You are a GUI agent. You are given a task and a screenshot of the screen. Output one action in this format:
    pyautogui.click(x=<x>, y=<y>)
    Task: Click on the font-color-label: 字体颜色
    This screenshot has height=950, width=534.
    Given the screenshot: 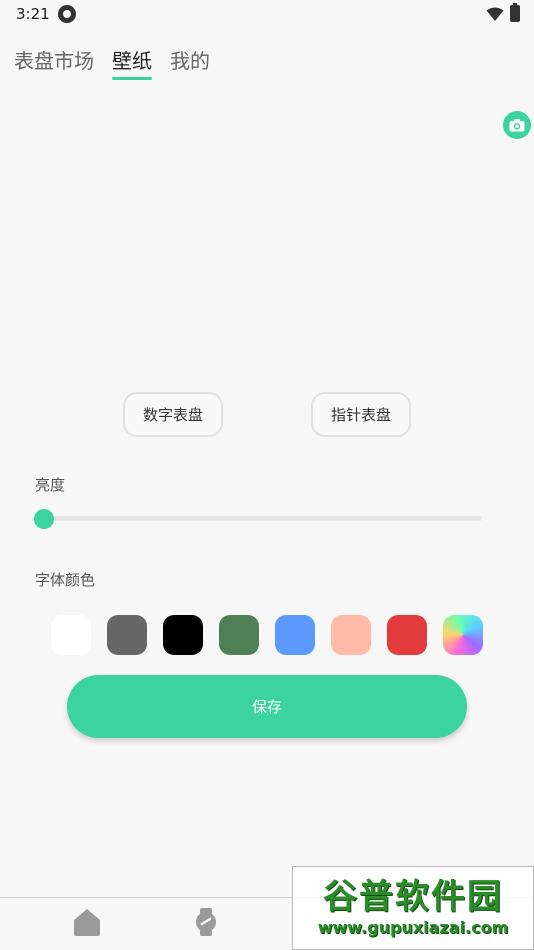 What is the action you would take?
    pyautogui.click(x=65, y=580)
    